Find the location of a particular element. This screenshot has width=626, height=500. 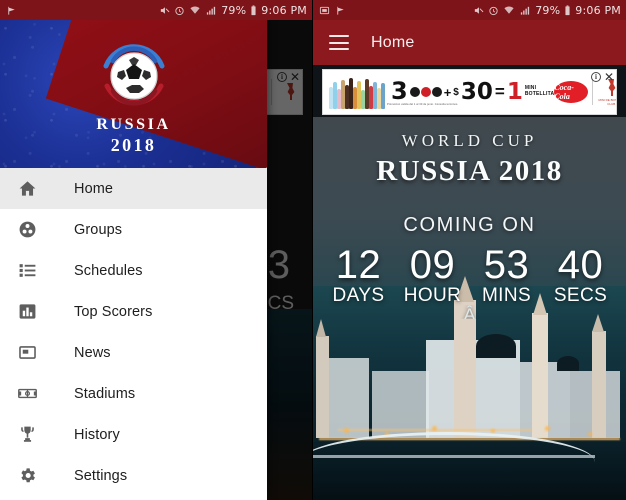

stadium-icon is located at coordinates (31, 393).